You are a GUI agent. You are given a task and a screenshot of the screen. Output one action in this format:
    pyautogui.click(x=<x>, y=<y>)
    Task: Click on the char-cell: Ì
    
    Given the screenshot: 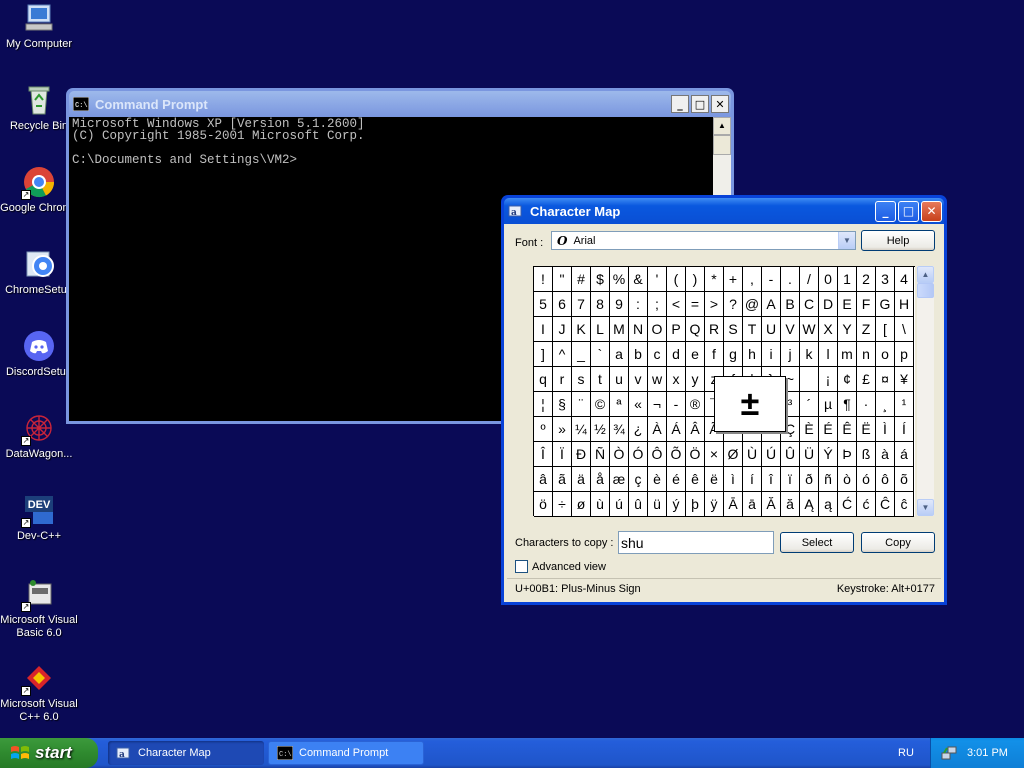 What is the action you would take?
    pyautogui.click(x=885, y=429)
    